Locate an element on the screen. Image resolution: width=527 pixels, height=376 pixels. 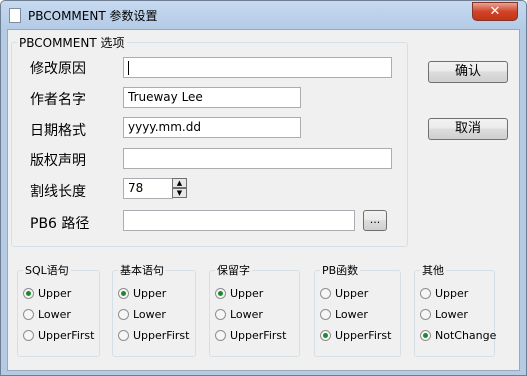
author-label: 作者名字 is located at coordinates (58, 100).